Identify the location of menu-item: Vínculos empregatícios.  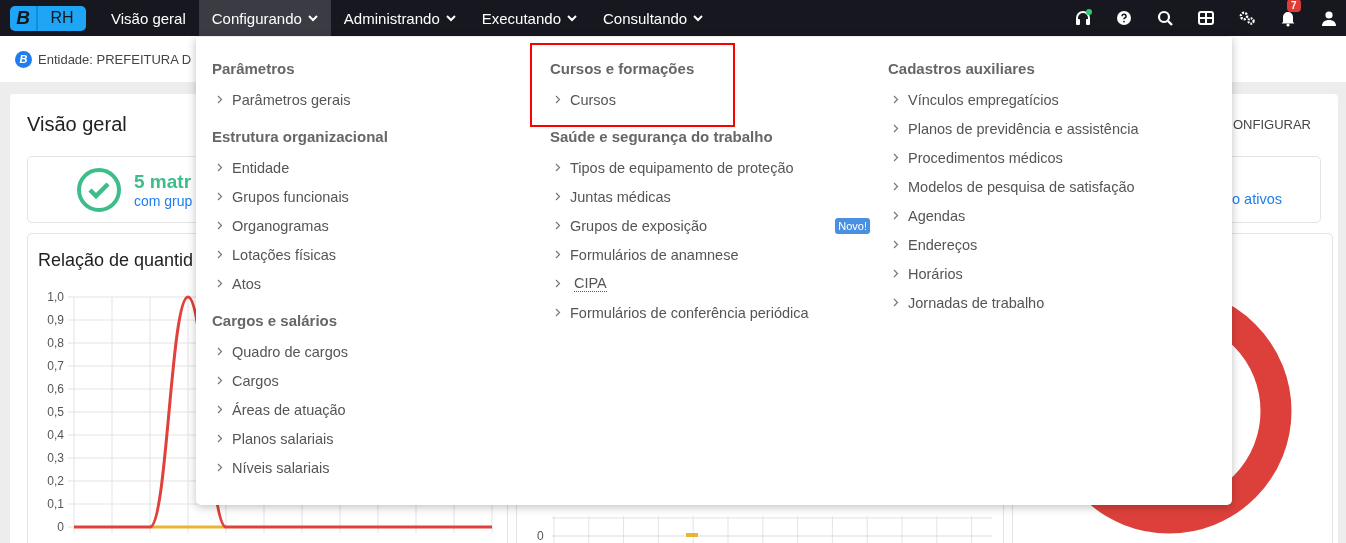
(983, 99).